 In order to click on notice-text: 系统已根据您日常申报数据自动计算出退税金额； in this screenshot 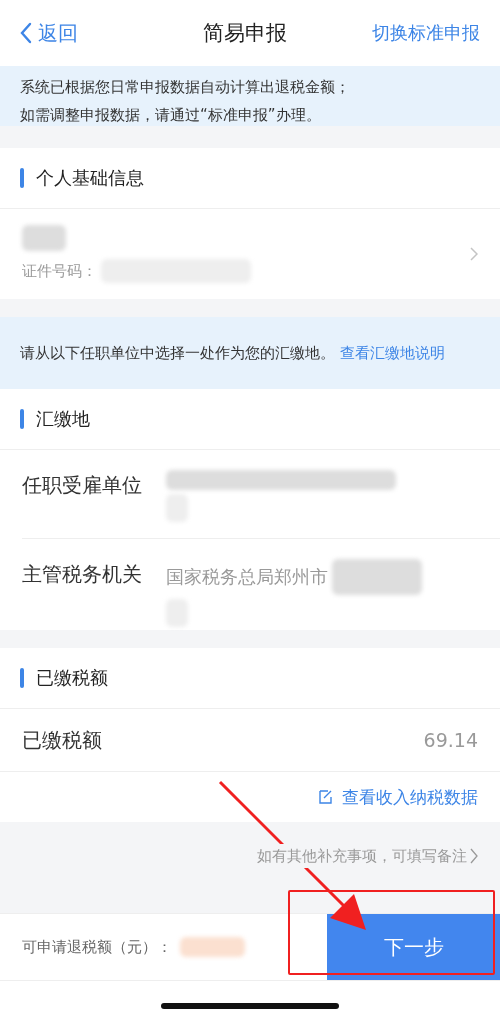, I will do `click(185, 87)`.